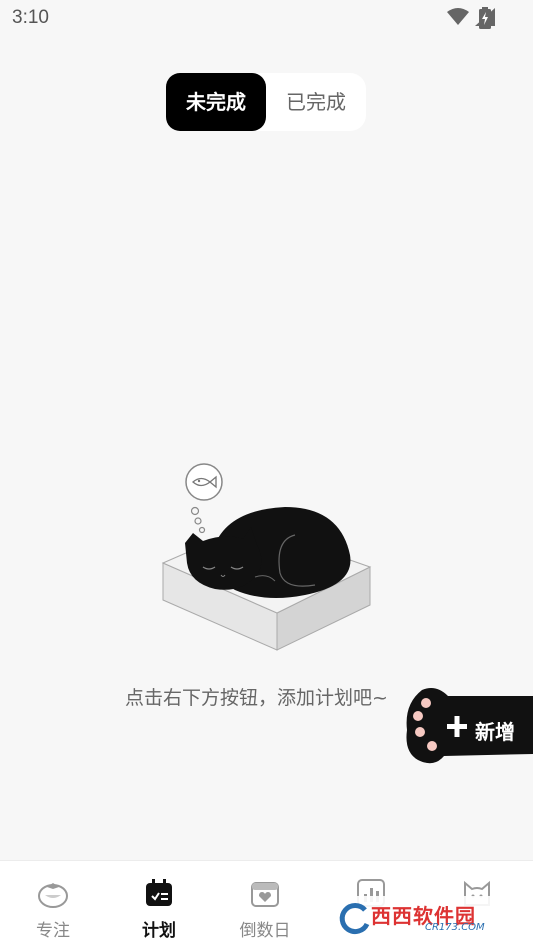 The height and width of the screenshot is (949, 533). I want to click on tab-incomplete: 未完成, so click(216, 102).